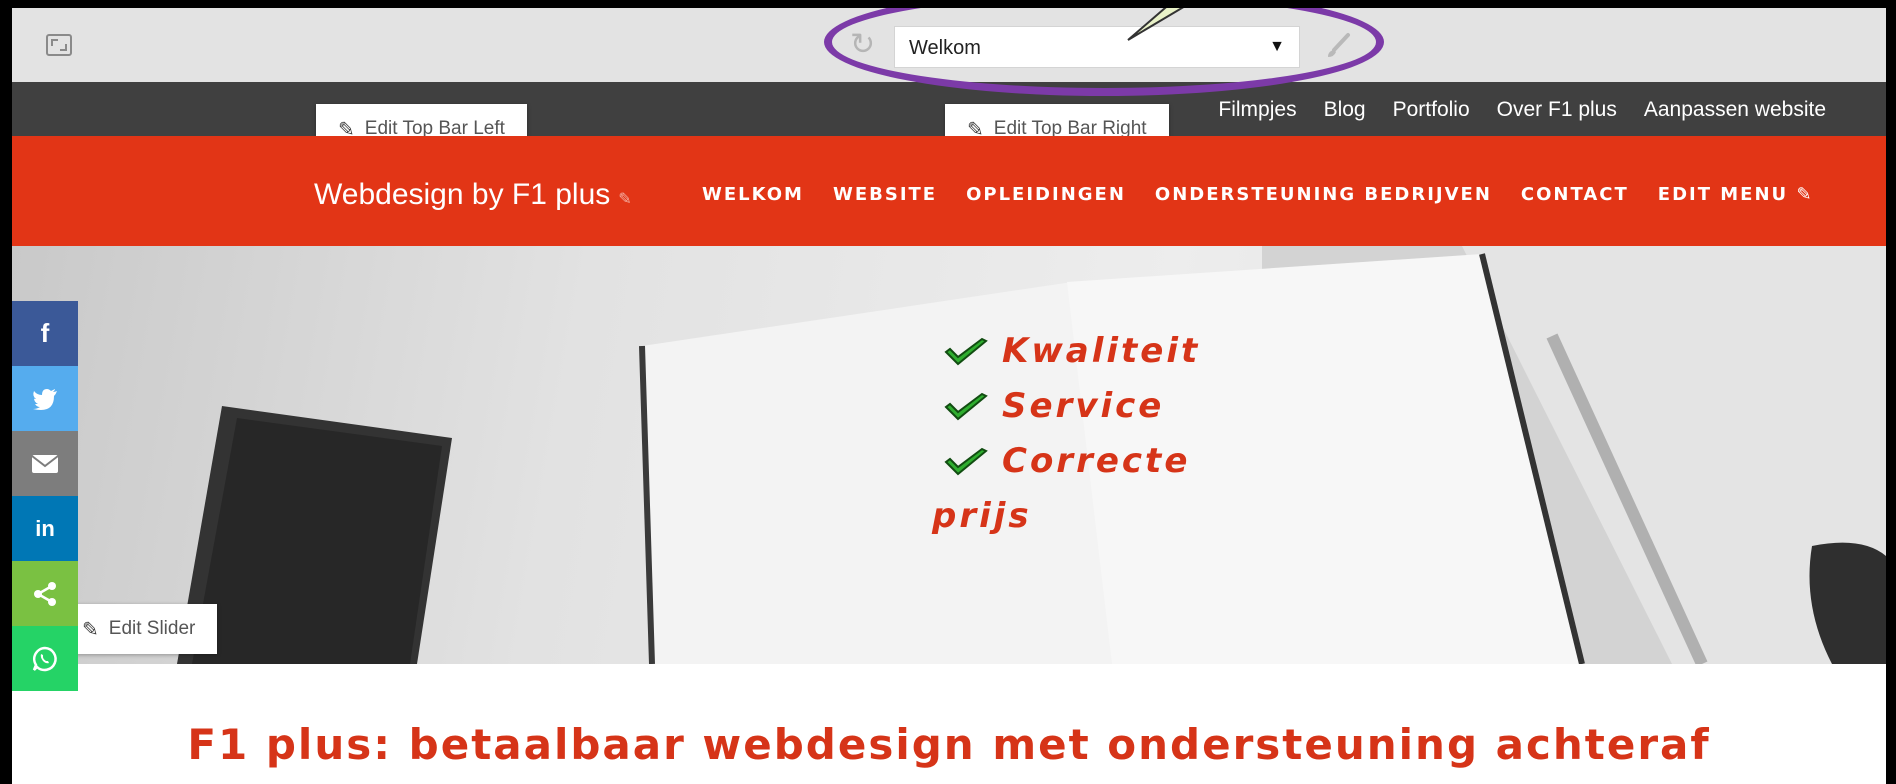 Image resolution: width=1896 pixels, height=784 pixels. Describe the element at coordinates (862, 45) in the screenshot. I see `refresh-icon: ↻` at that location.